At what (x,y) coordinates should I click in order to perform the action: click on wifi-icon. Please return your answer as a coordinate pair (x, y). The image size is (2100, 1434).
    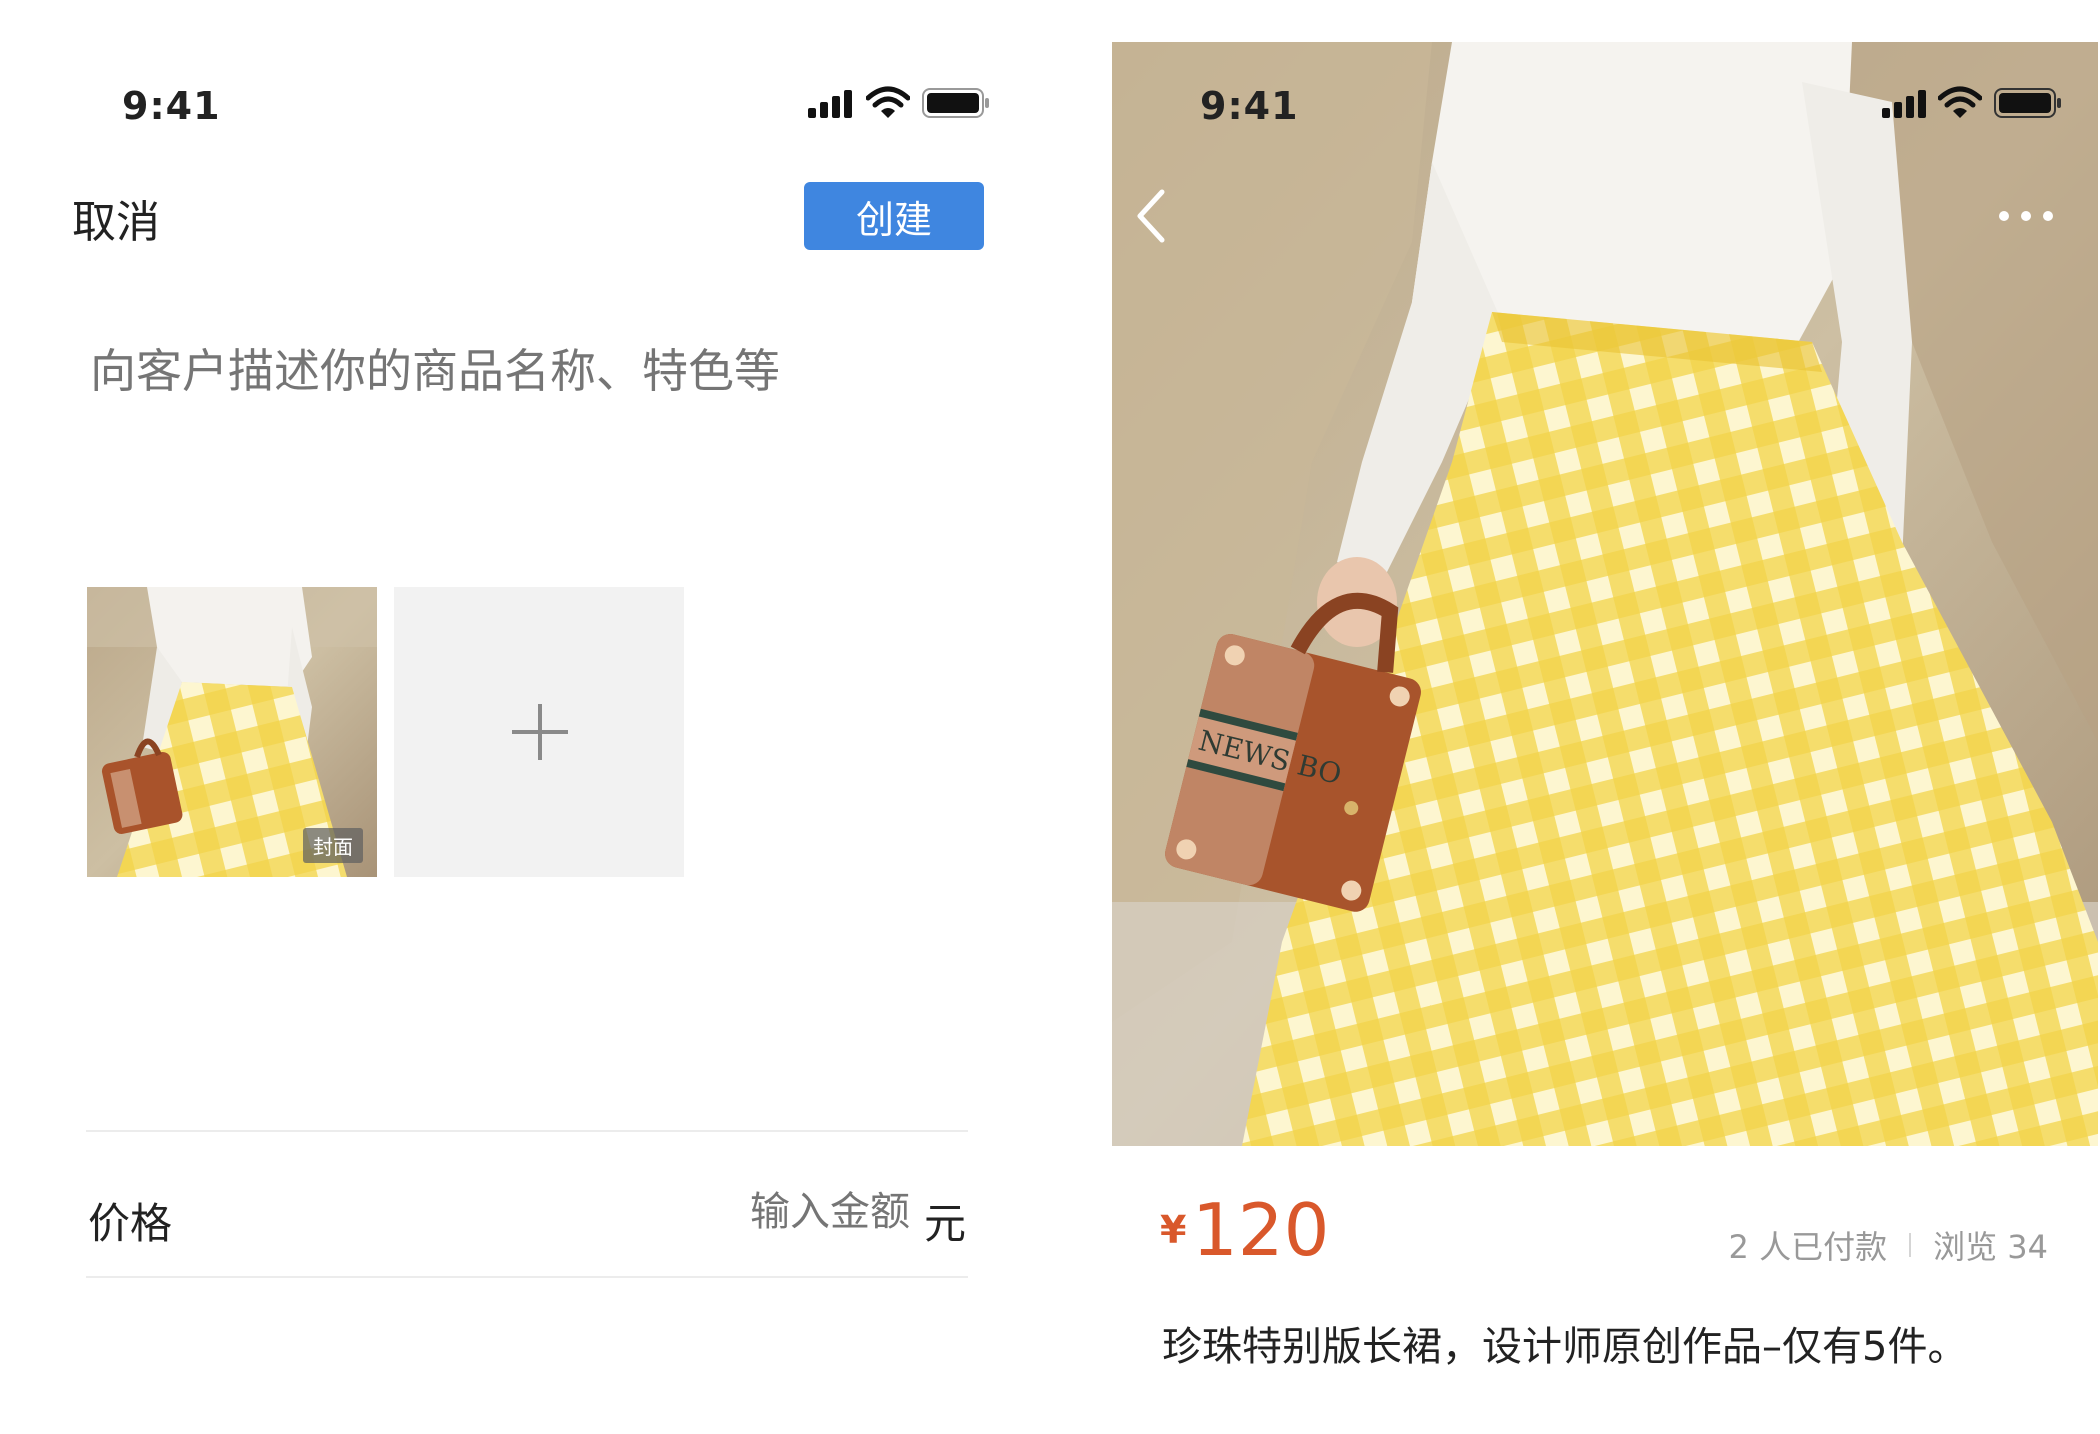
    Looking at the image, I should click on (888, 102).